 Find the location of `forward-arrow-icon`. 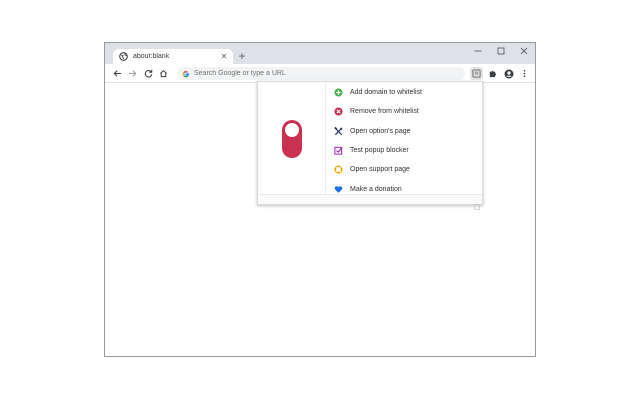

forward-arrow-icon is located at coordinates (132, 73).